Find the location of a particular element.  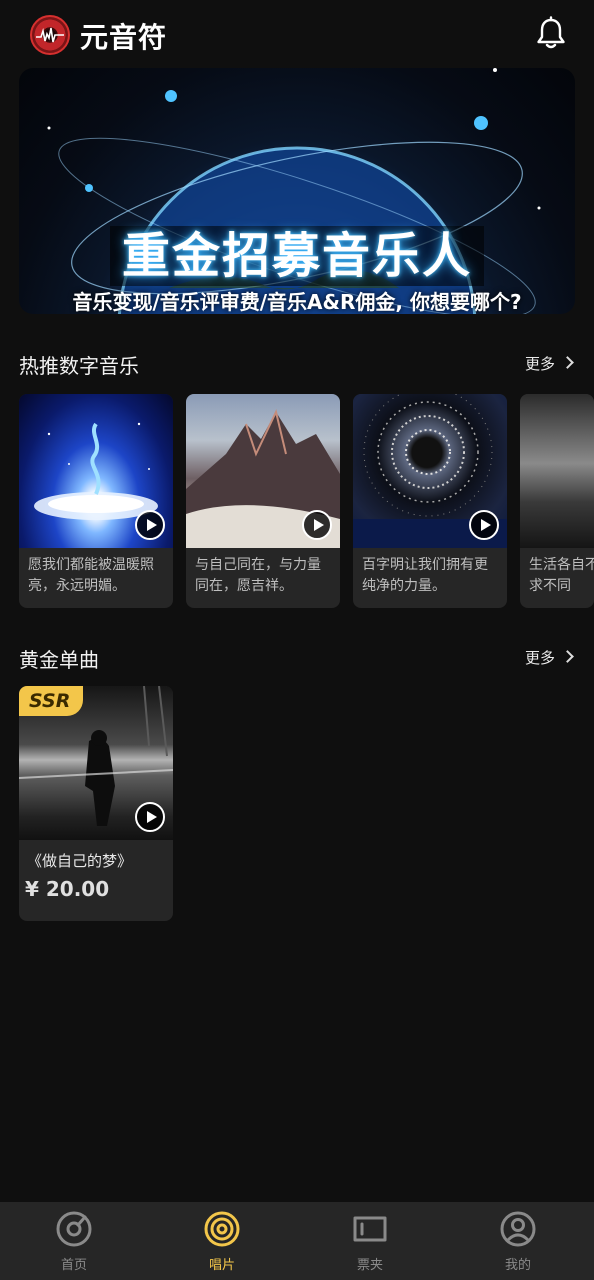

song-title: 《做自己的梦》 is located at coordinates (80, 861).